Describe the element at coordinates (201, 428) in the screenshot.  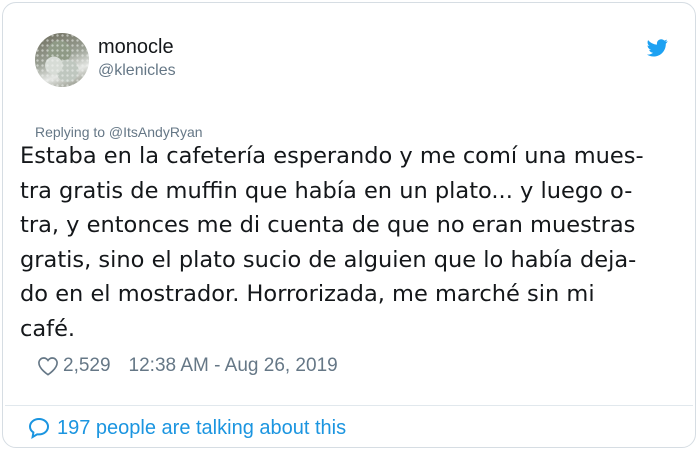
I see `conversation-label: 197 people are talking about this` at that location.